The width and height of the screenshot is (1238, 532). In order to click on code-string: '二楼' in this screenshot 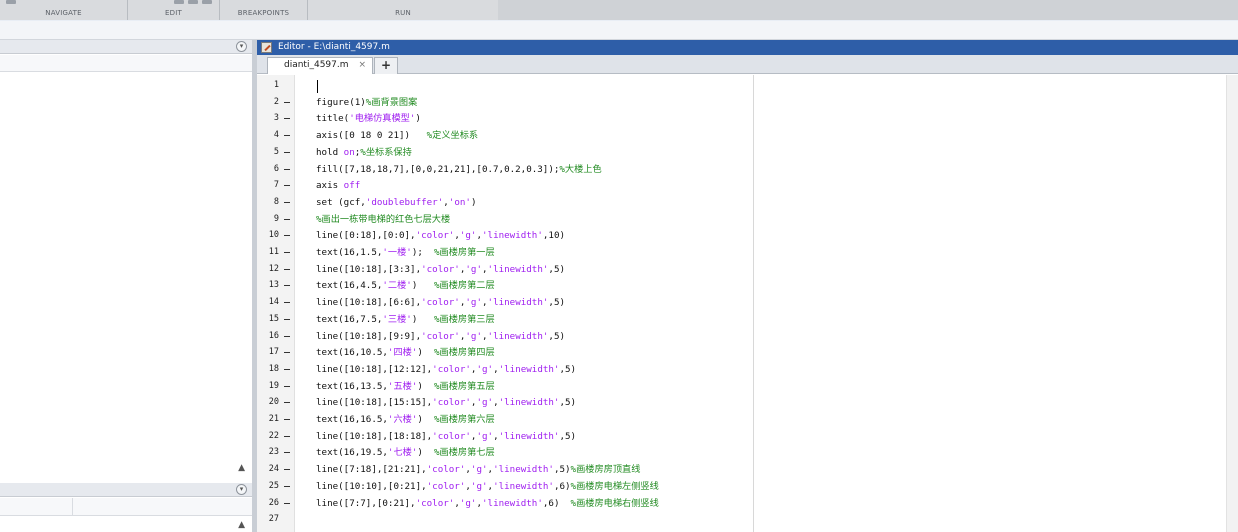, I will do `click(397, 286)`.